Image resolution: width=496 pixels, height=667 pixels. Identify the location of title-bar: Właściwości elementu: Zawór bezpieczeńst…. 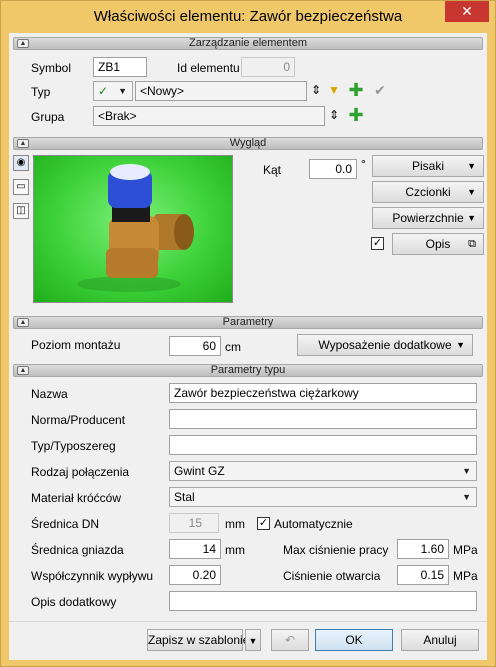
(248, 17).